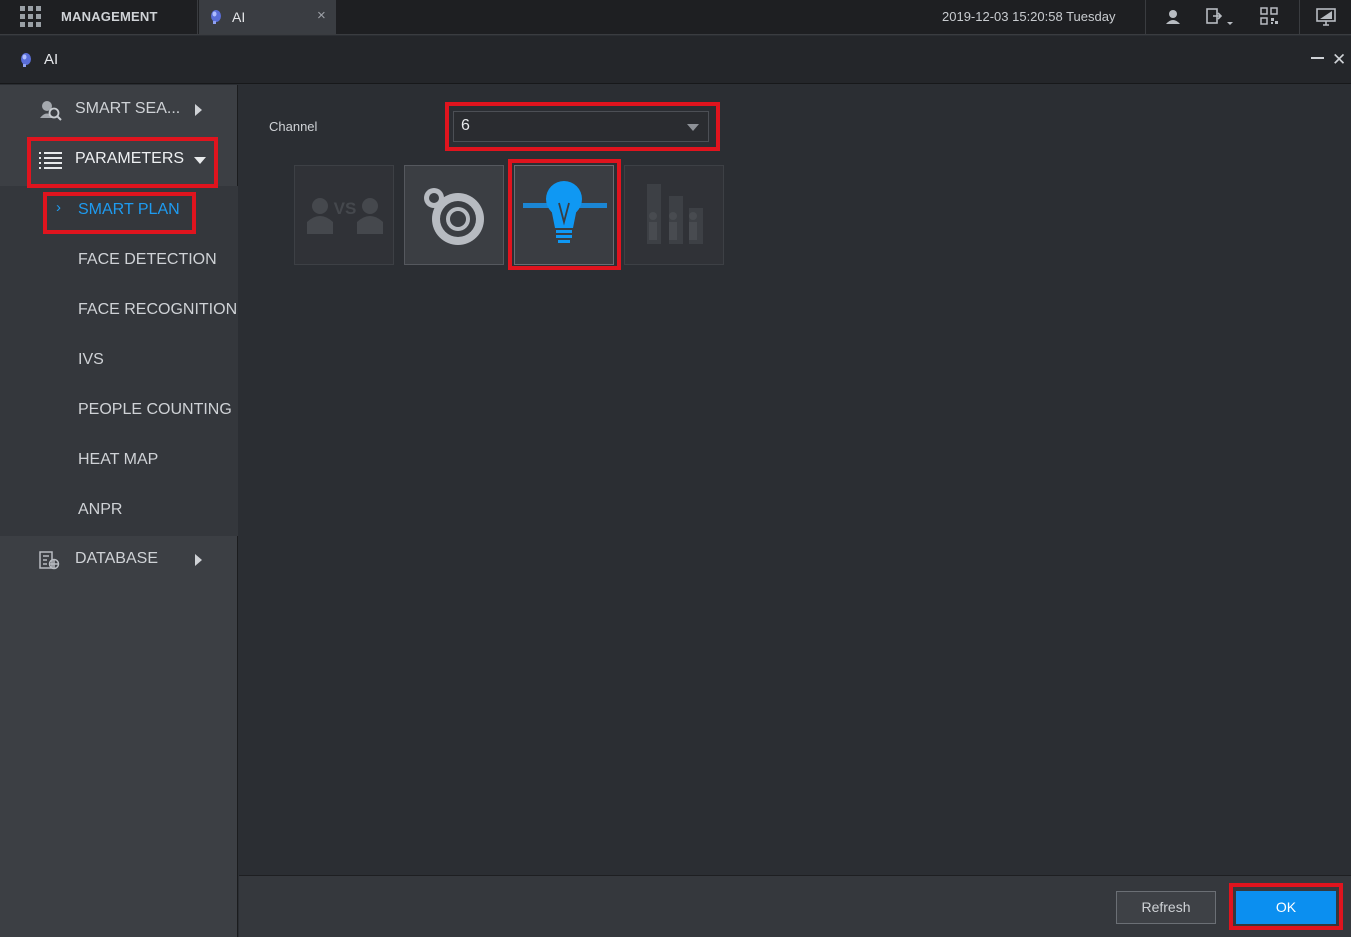 This screenshot has height=937, width=1351. I want to click on tab-ai: AI ×, so click(267, 17).